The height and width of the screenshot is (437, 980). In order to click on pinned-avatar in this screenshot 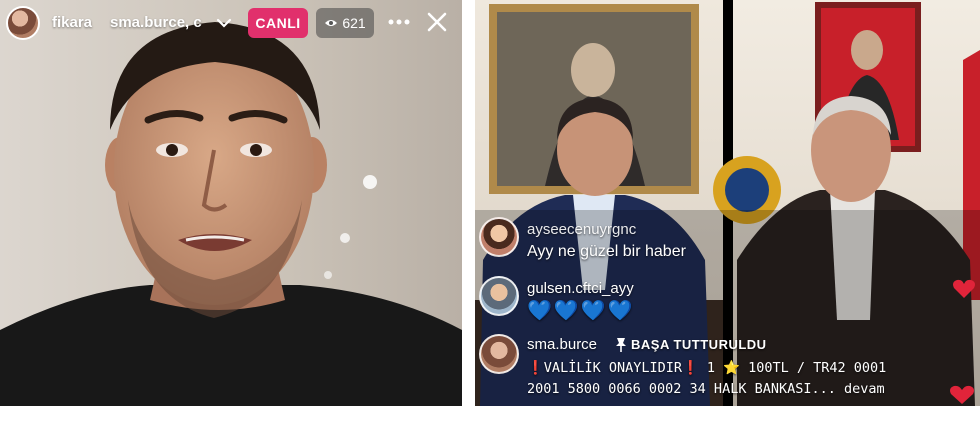, I will do `click(499, 354)`.